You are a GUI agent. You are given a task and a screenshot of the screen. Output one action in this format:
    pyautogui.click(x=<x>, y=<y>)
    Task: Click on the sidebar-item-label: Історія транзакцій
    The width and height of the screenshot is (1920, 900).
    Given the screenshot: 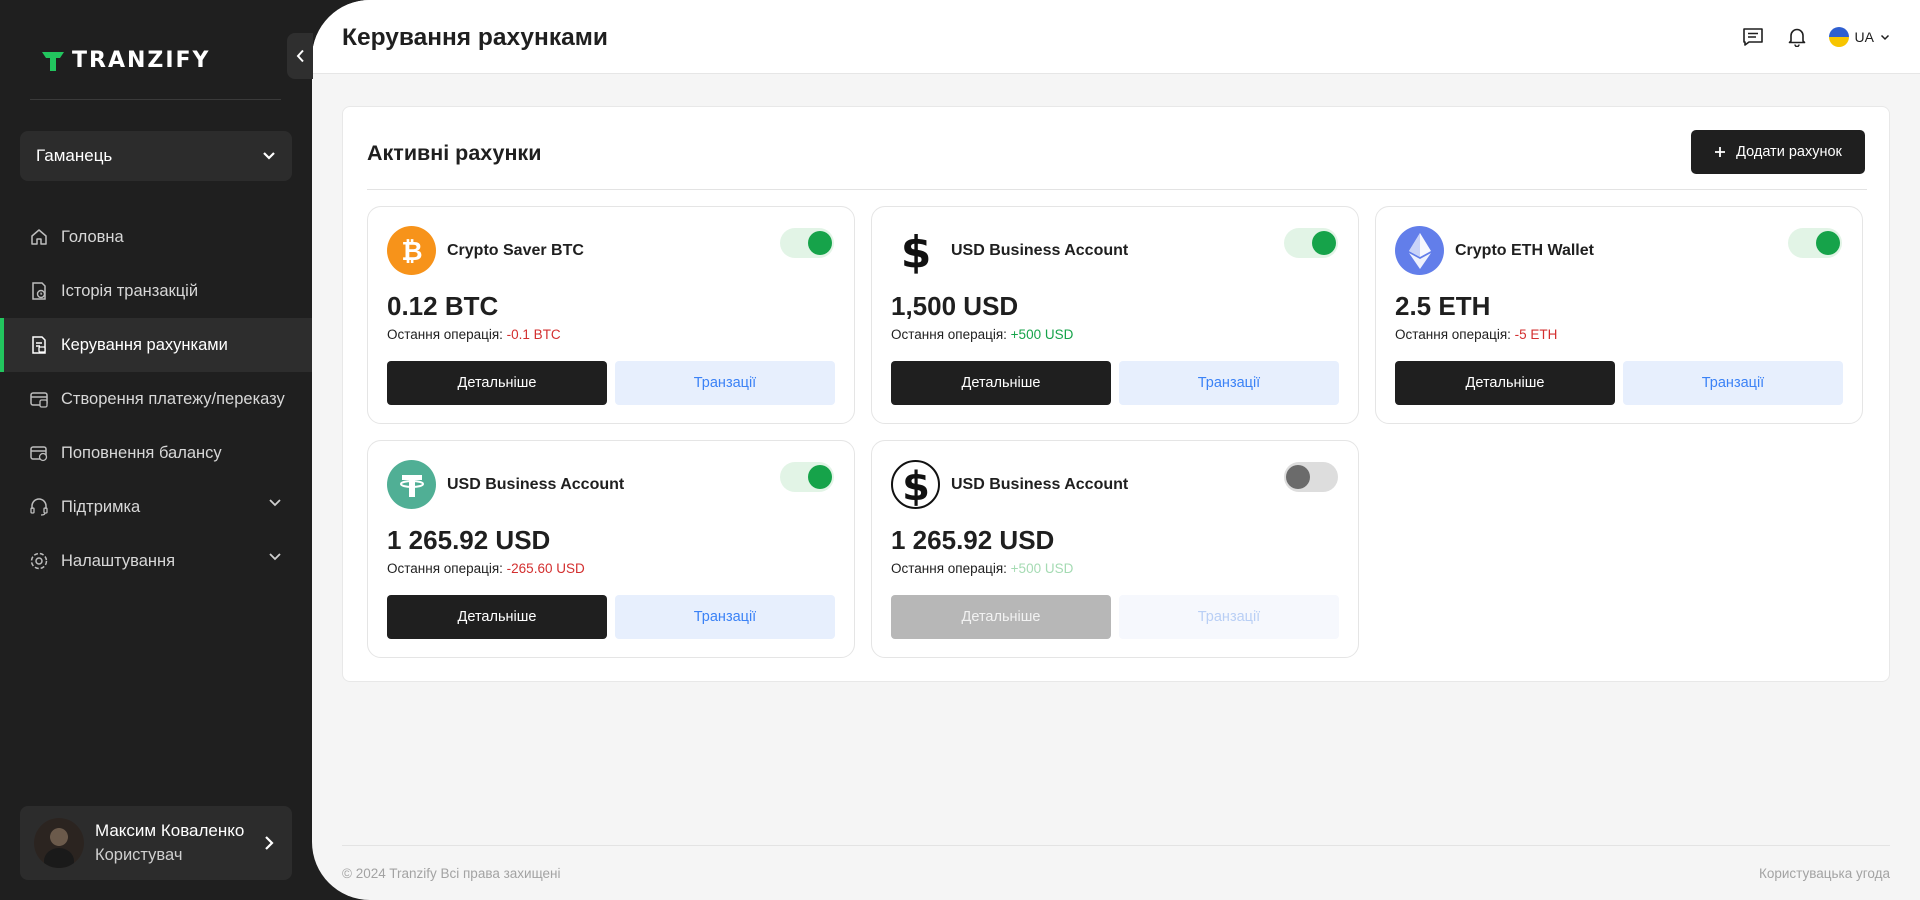 What is the action you would take?
    pyautogui.click(x=130, y=290)
    